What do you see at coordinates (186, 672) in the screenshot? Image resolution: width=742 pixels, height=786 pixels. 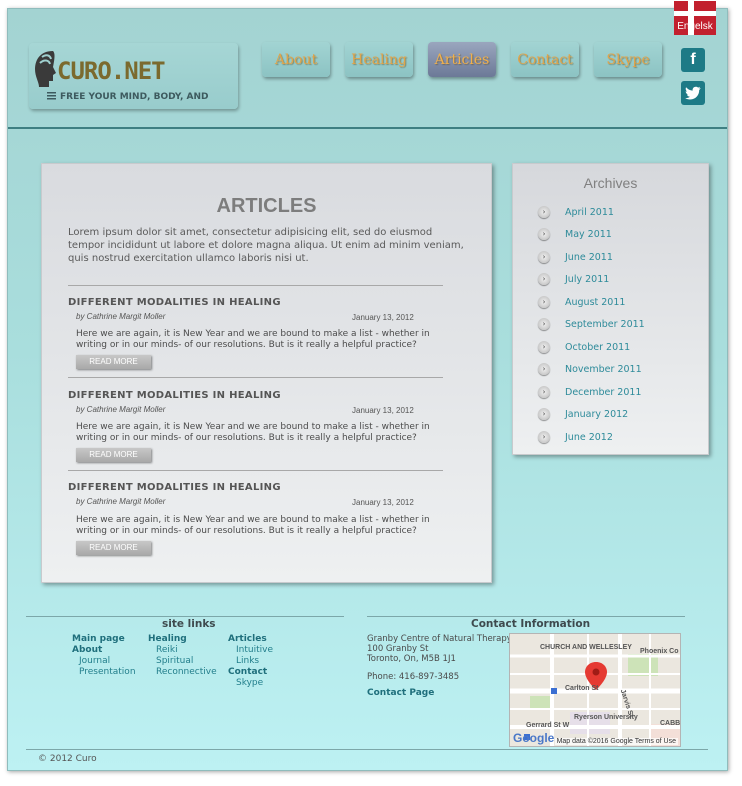 I see `footer-link-reconnective: Reconnective` at bounding box center [186, 672].